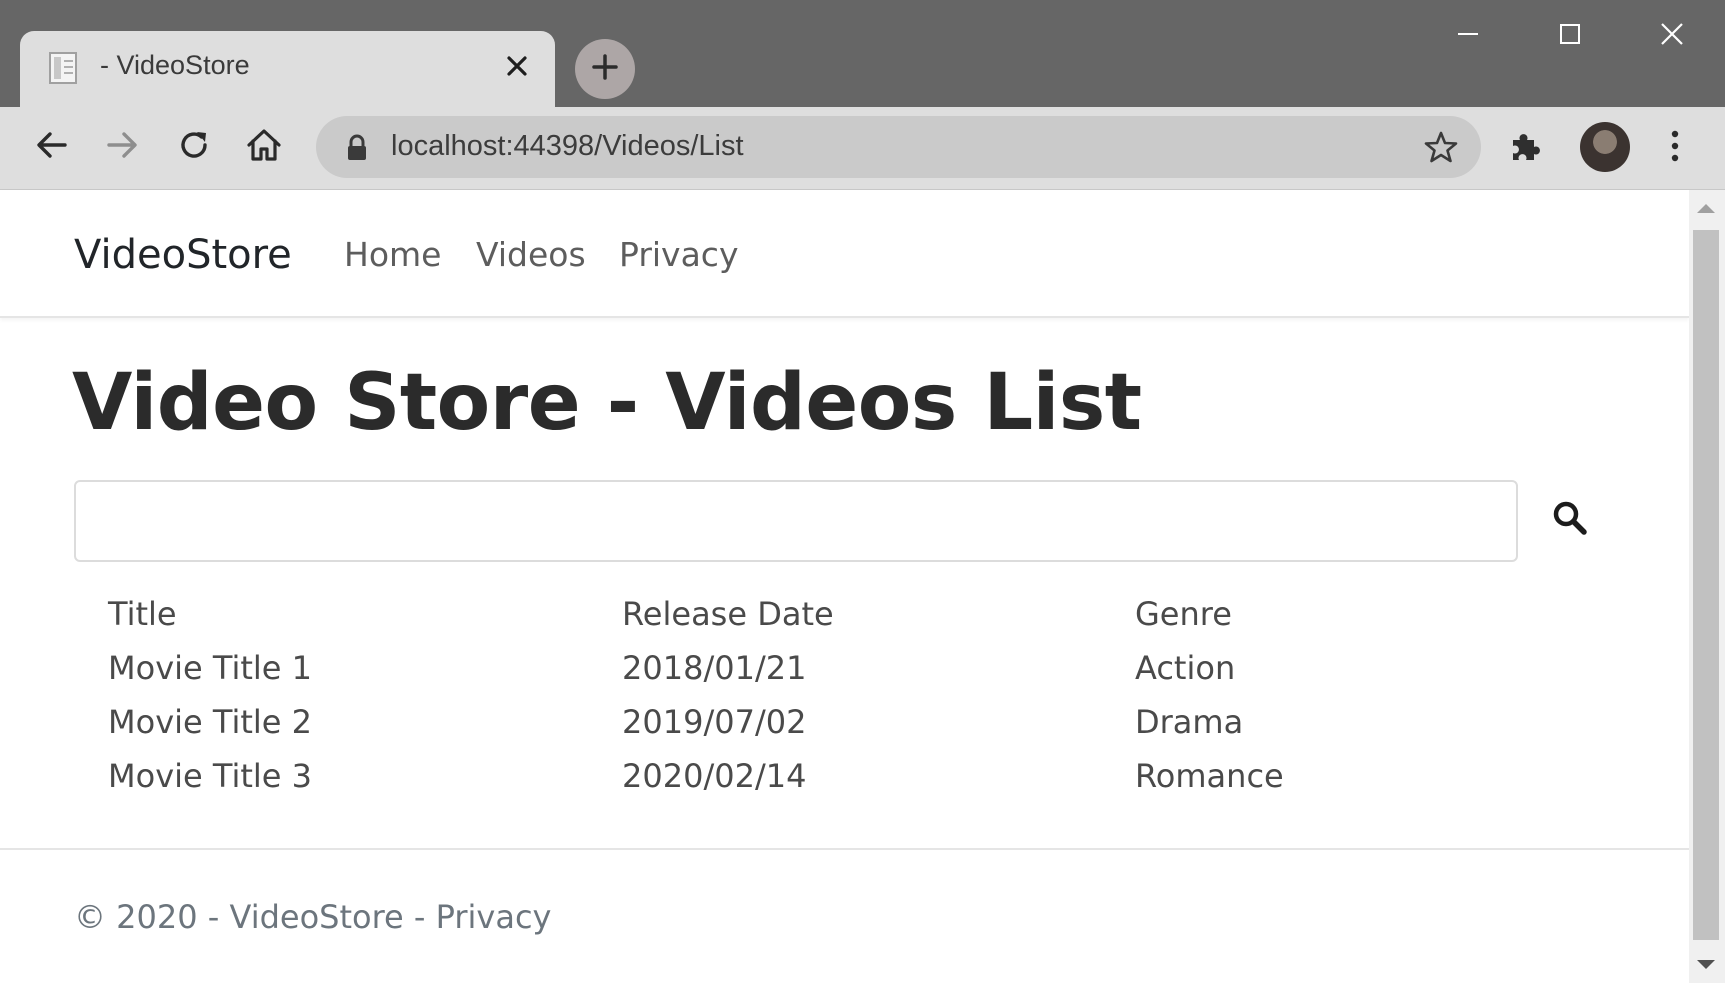  What do you see at coordinates (210, 668) in the screenshot?
I see `cell-title: Movie Title 1` at bounding box center [210, 668].